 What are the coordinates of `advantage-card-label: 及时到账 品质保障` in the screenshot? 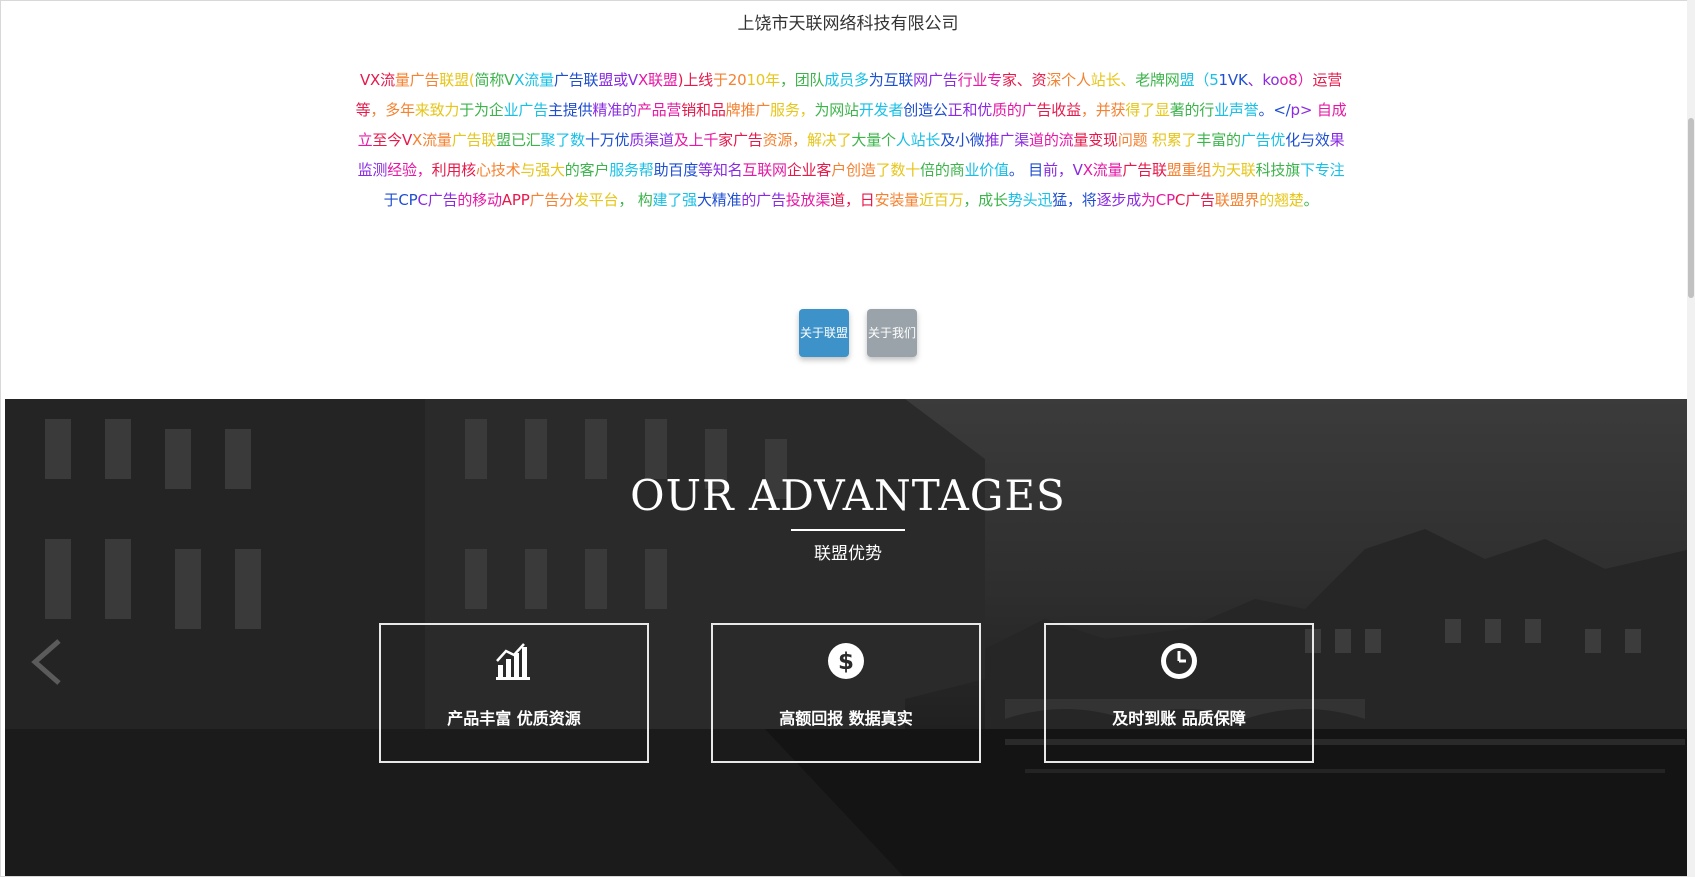 It's located at (1179, 718).